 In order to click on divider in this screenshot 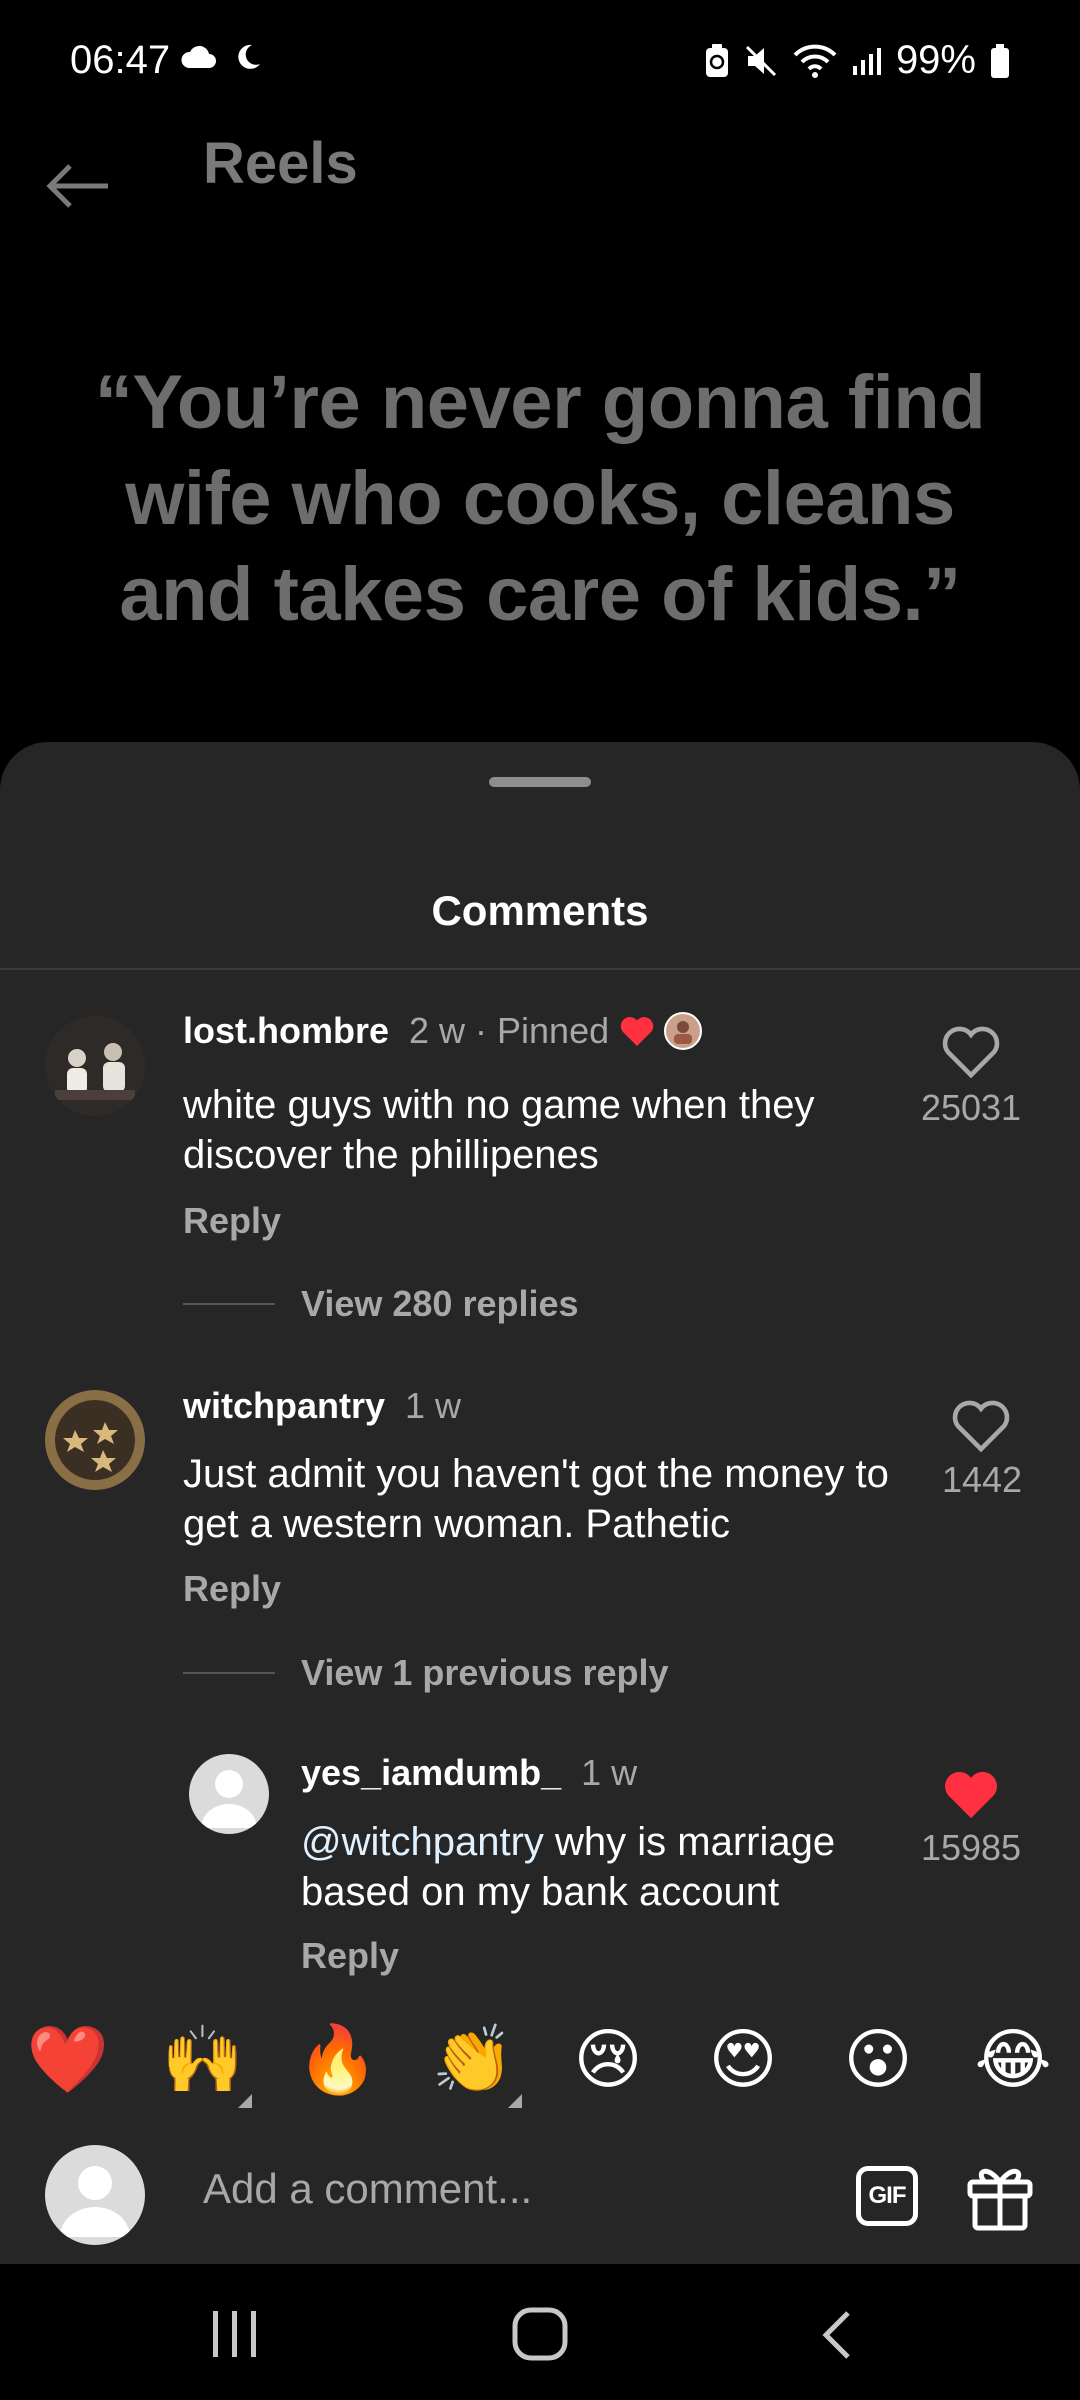, I will do `click(540, 969)`.